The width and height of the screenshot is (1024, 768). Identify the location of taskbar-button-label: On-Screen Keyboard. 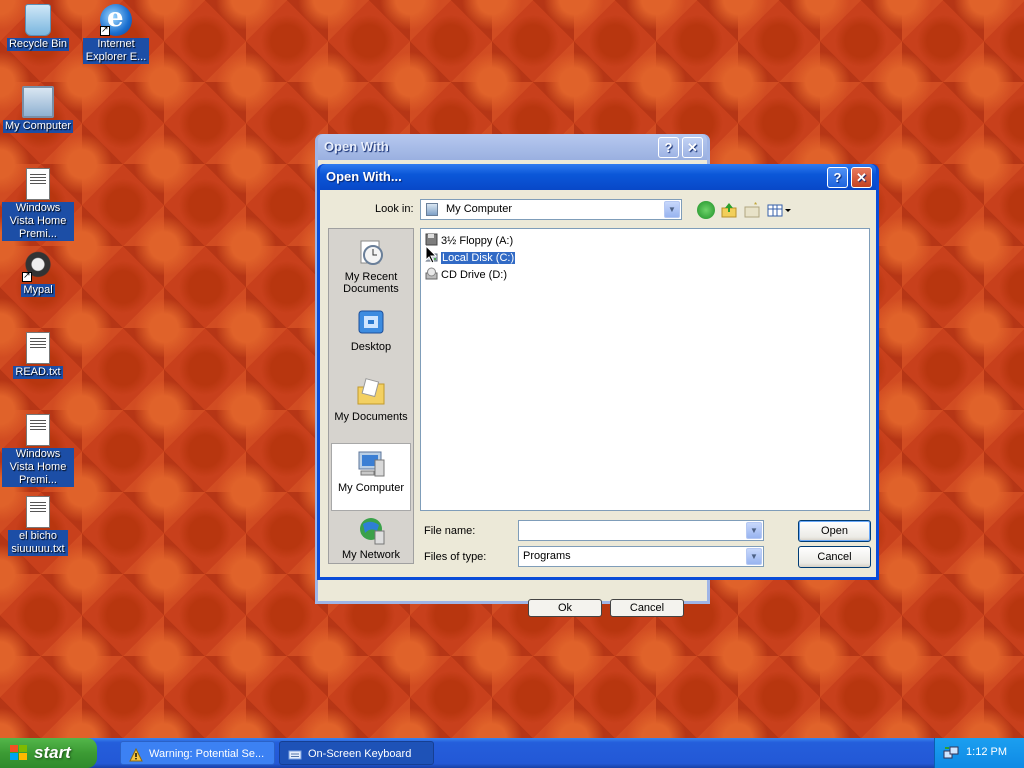
(360, 754).